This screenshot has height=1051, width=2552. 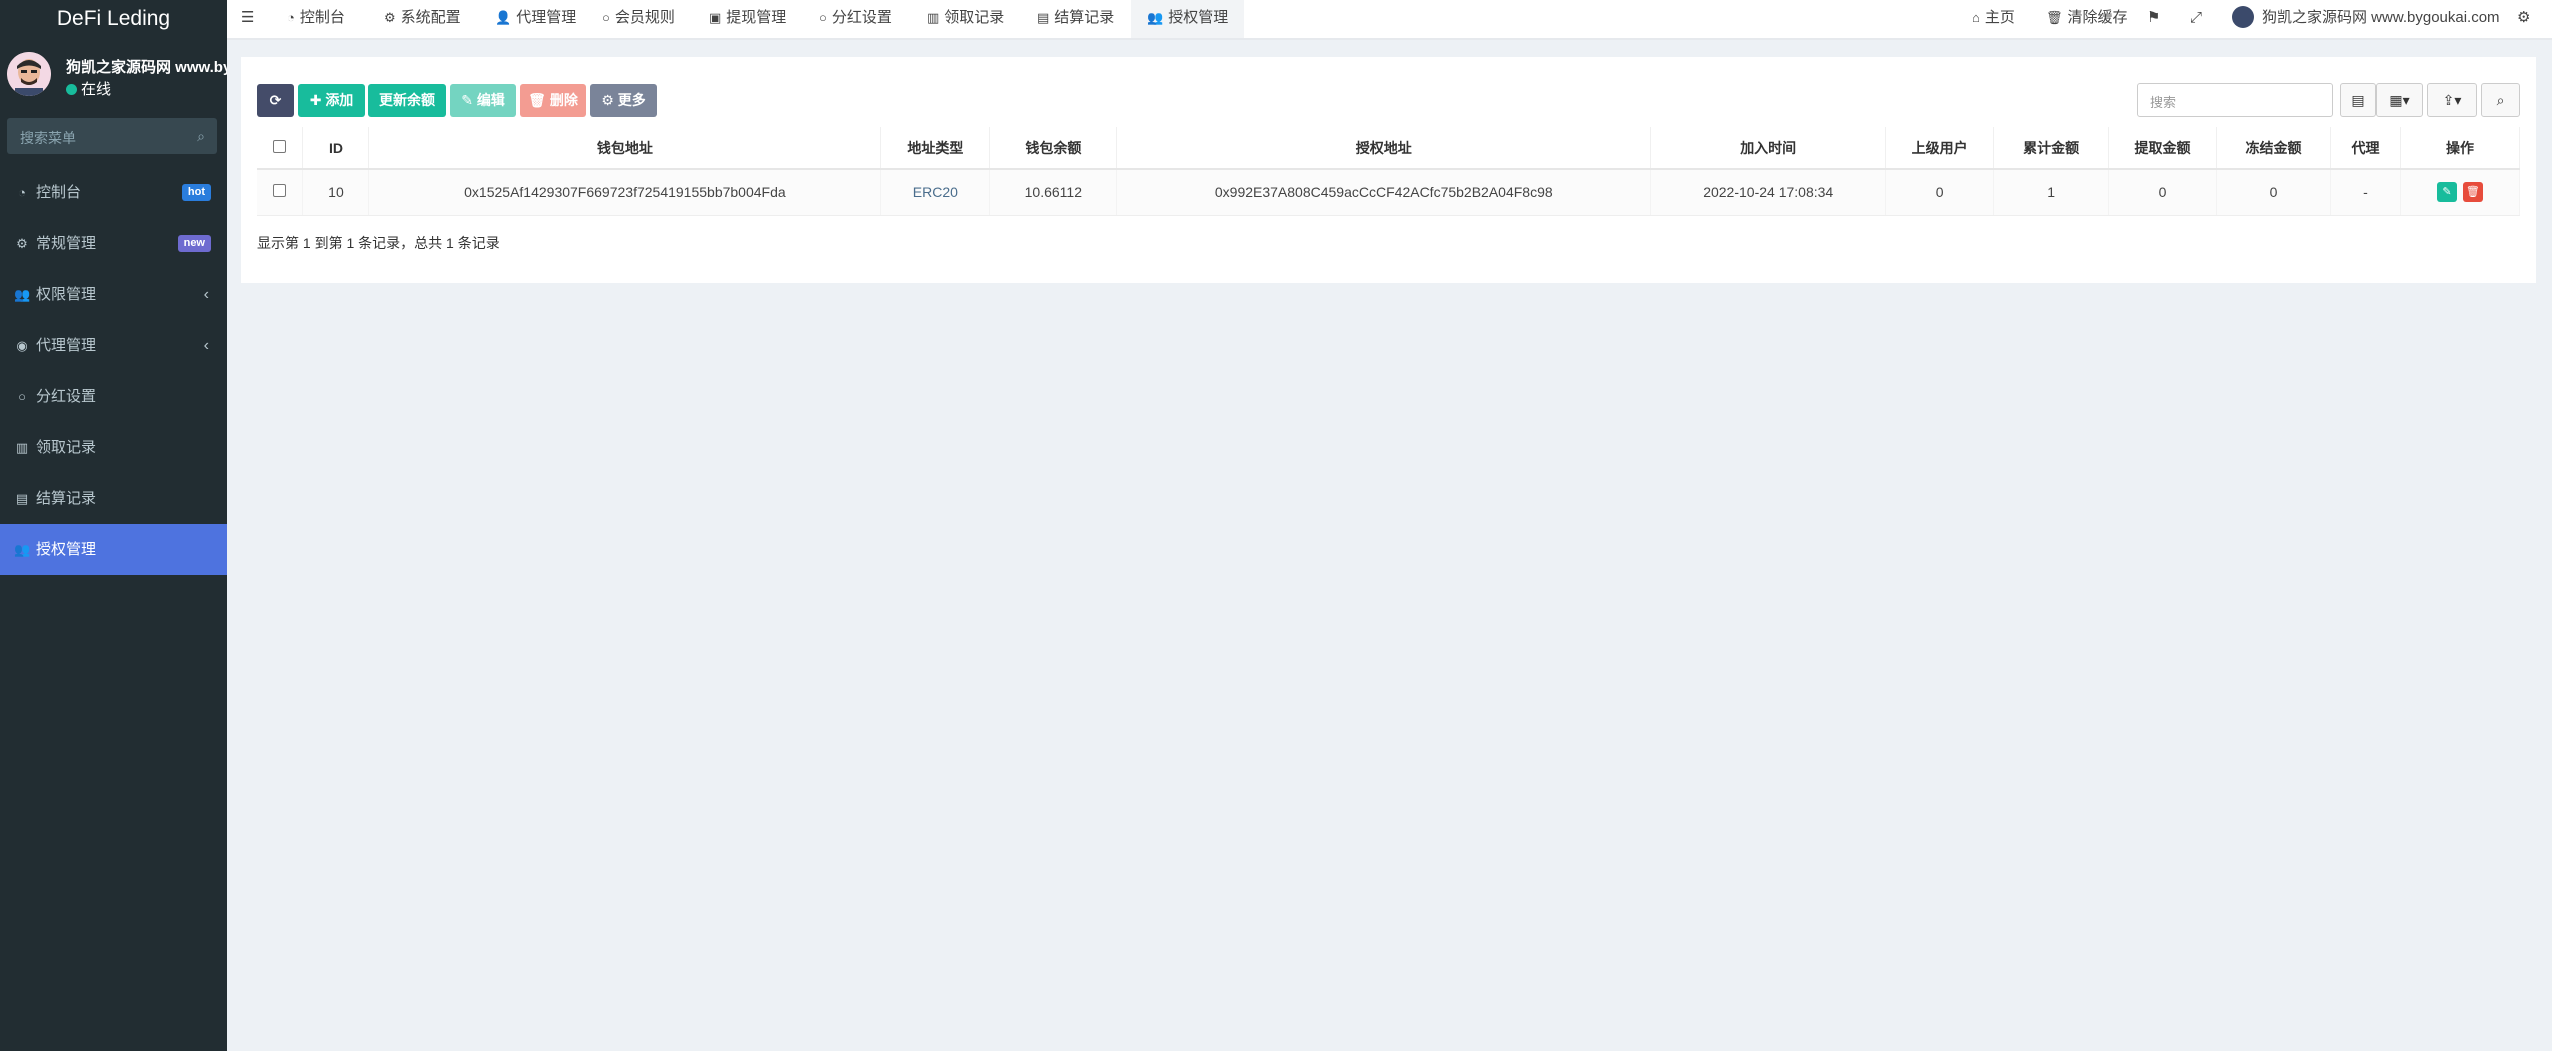 What do you see at coordinates (2447, 192) in the screenshot?
I see `row-edit-button: ✎` at bounding box center [2447, 192].